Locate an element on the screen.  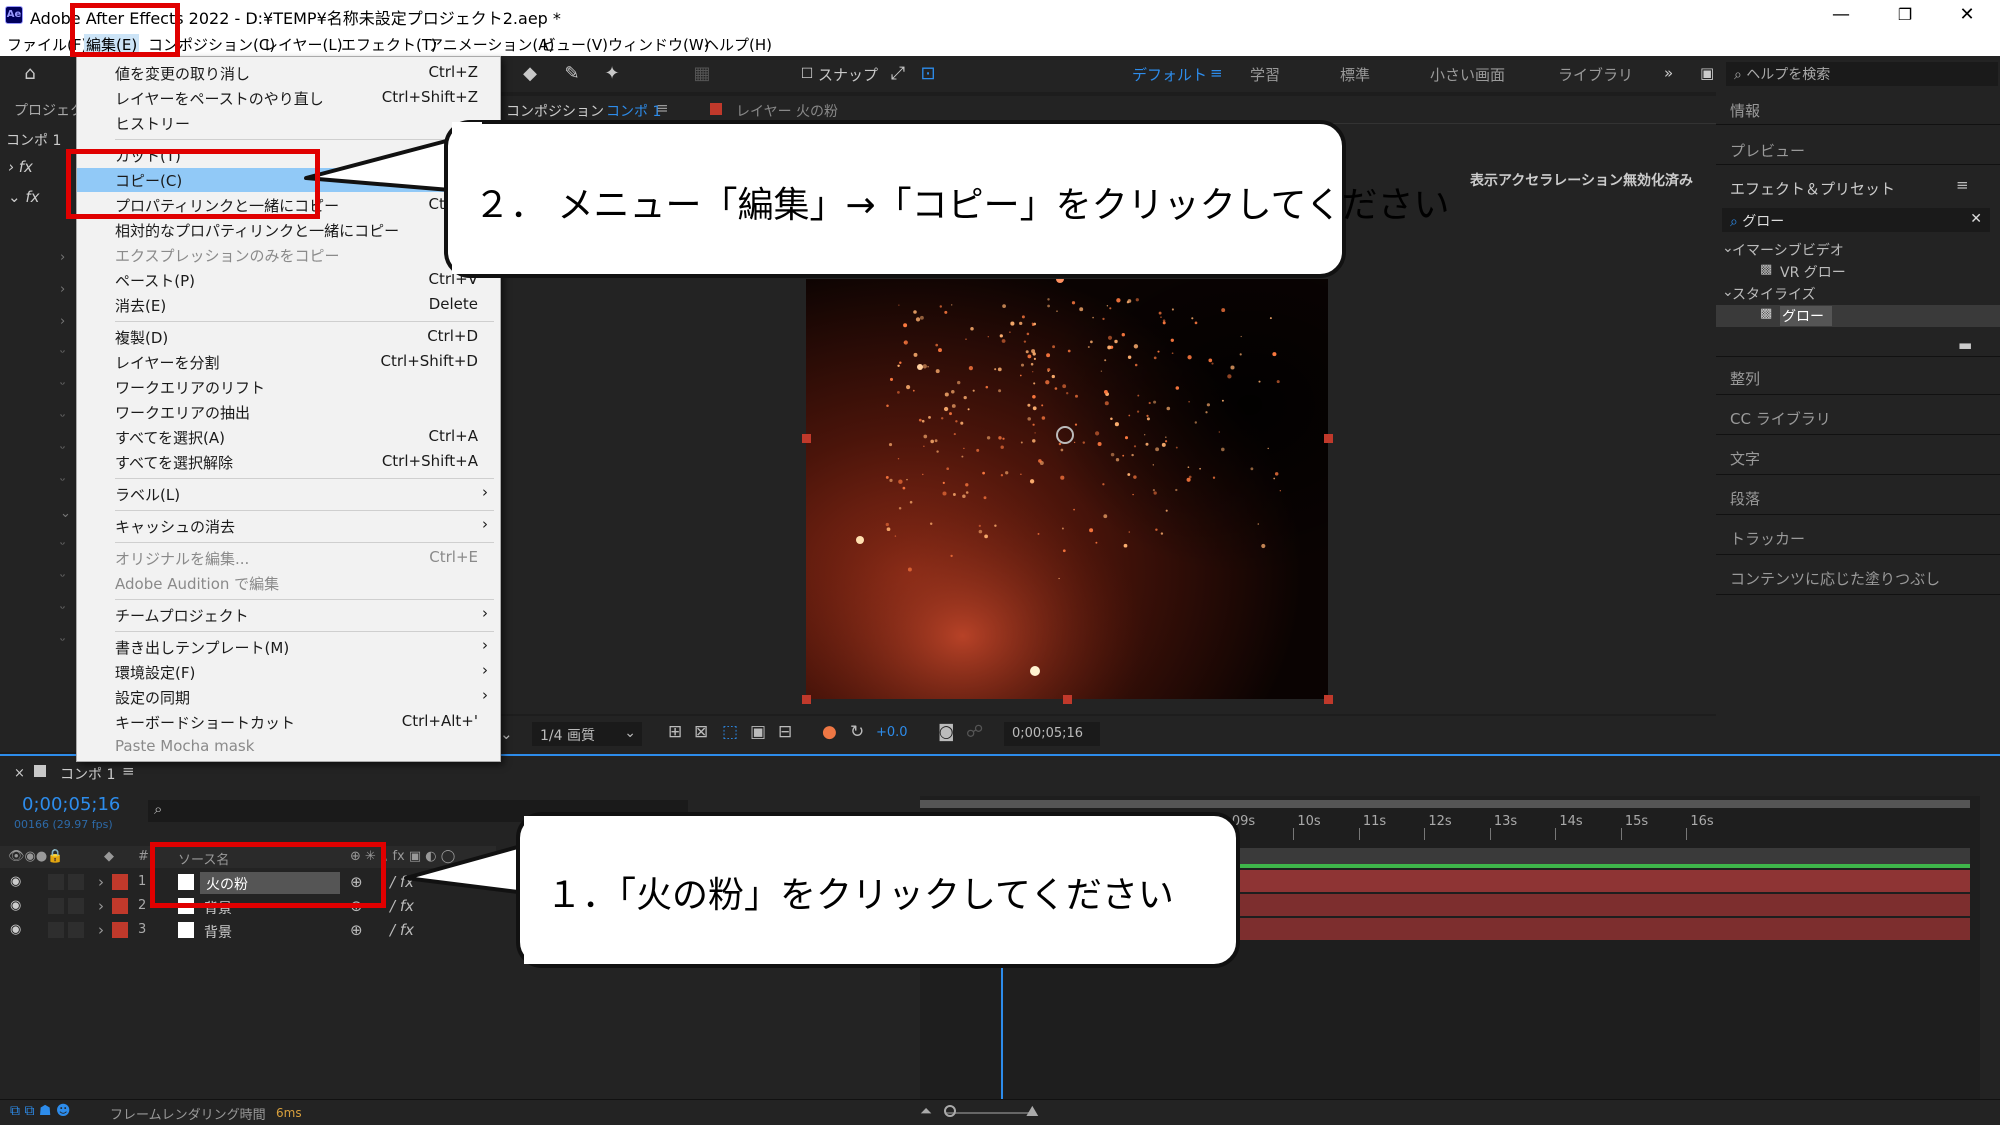
layer-name: 背景 is located at coordinates (218, 932).